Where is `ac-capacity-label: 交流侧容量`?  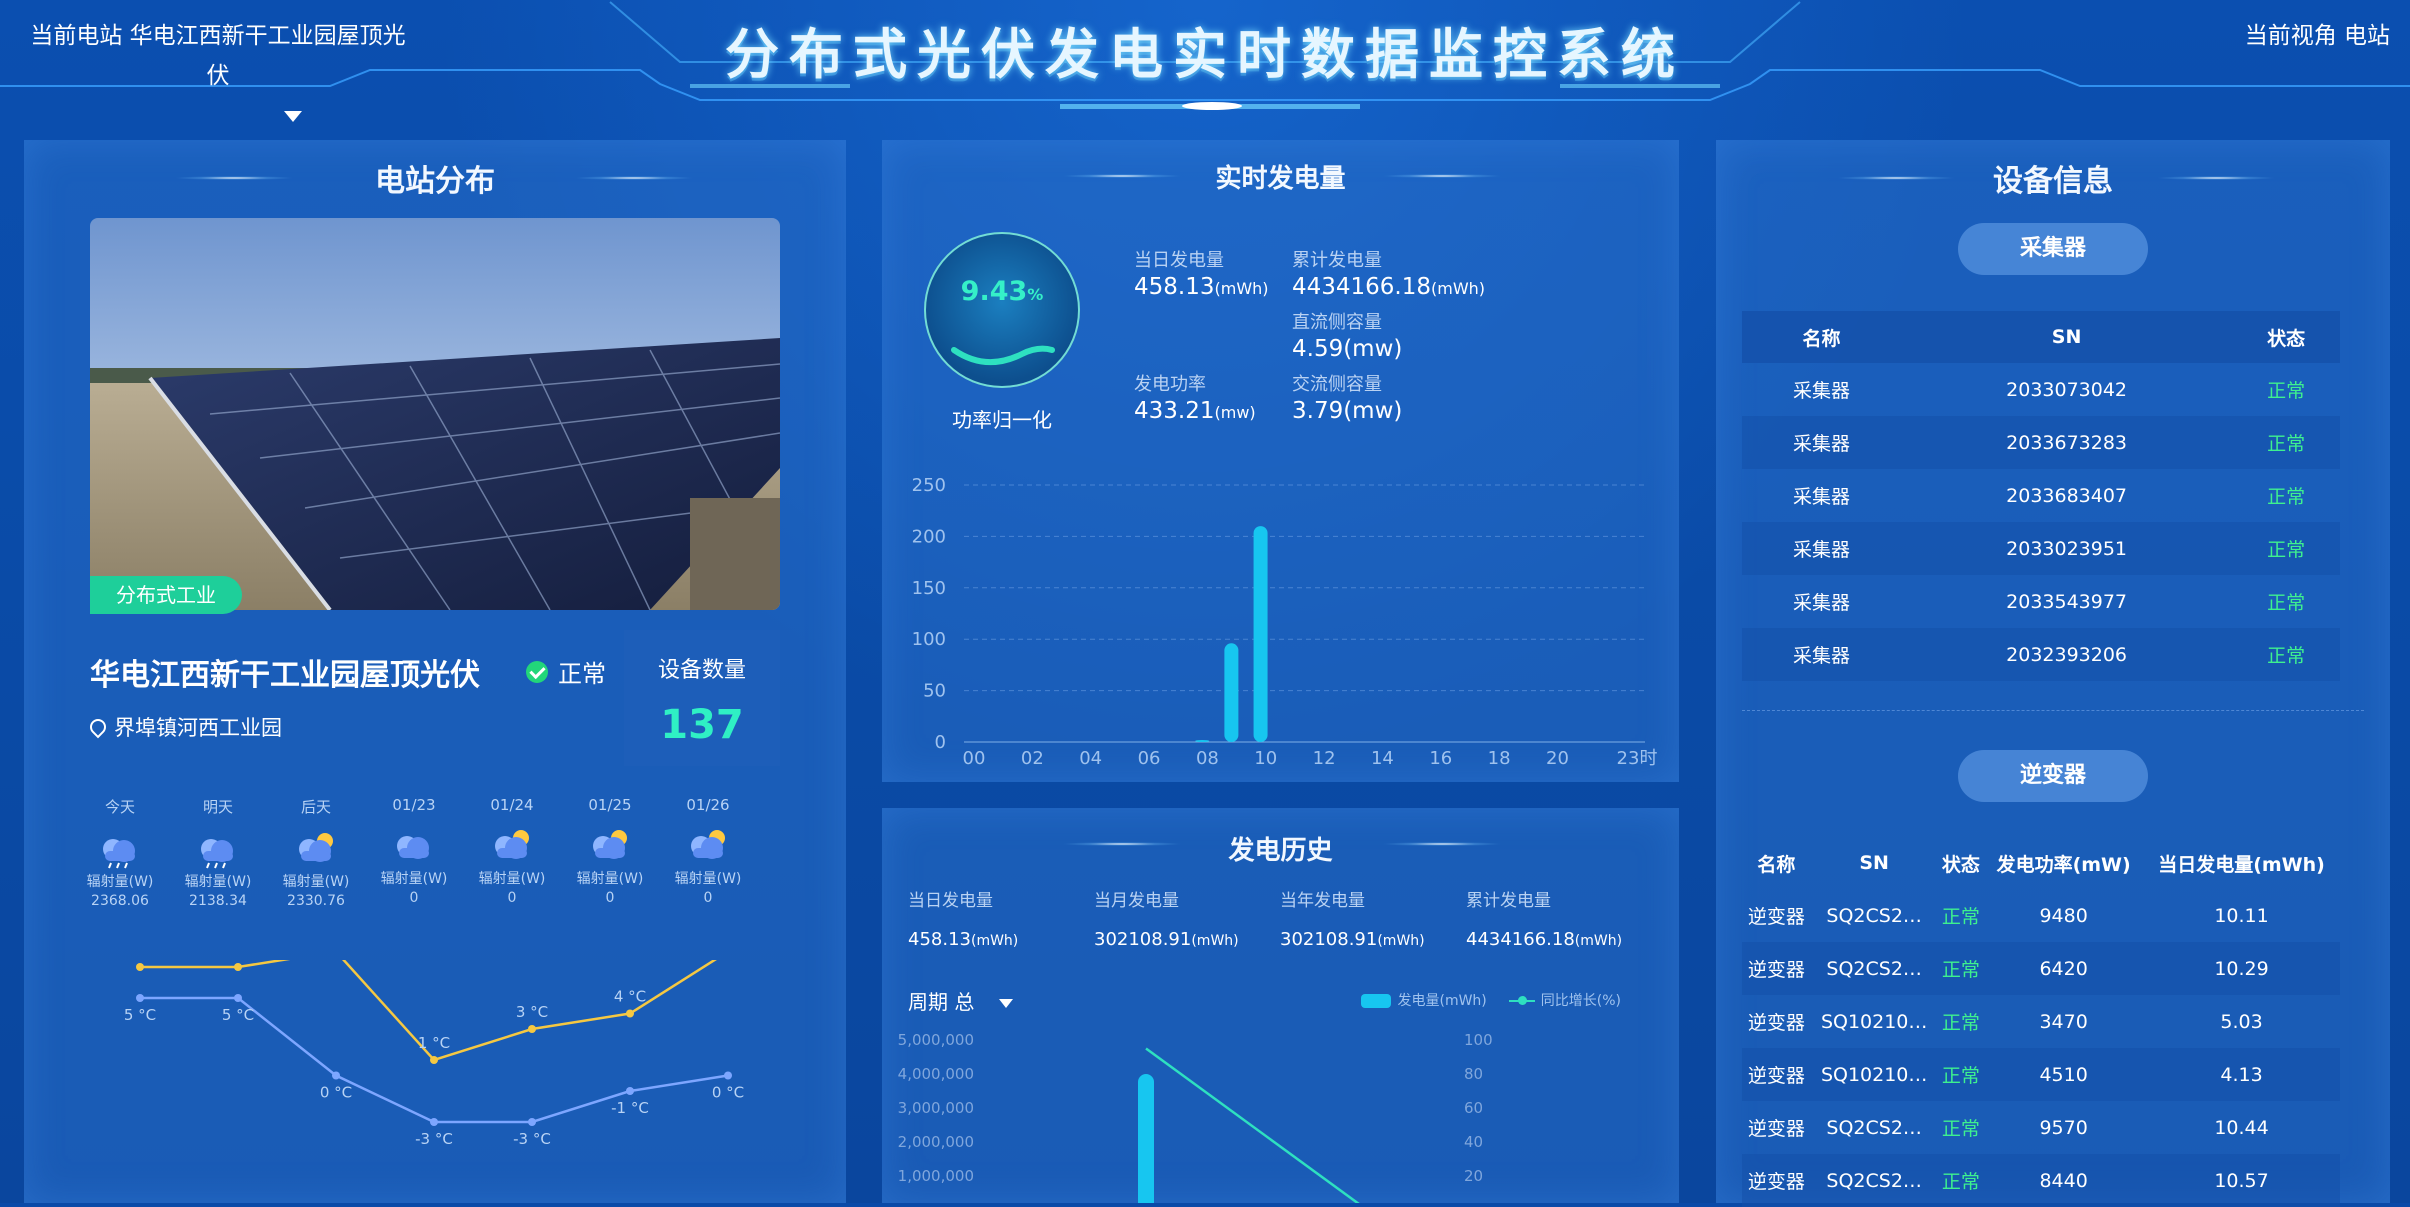 ac-capacity-label: 交流侧容量 is located at coordinates (1337, 384).